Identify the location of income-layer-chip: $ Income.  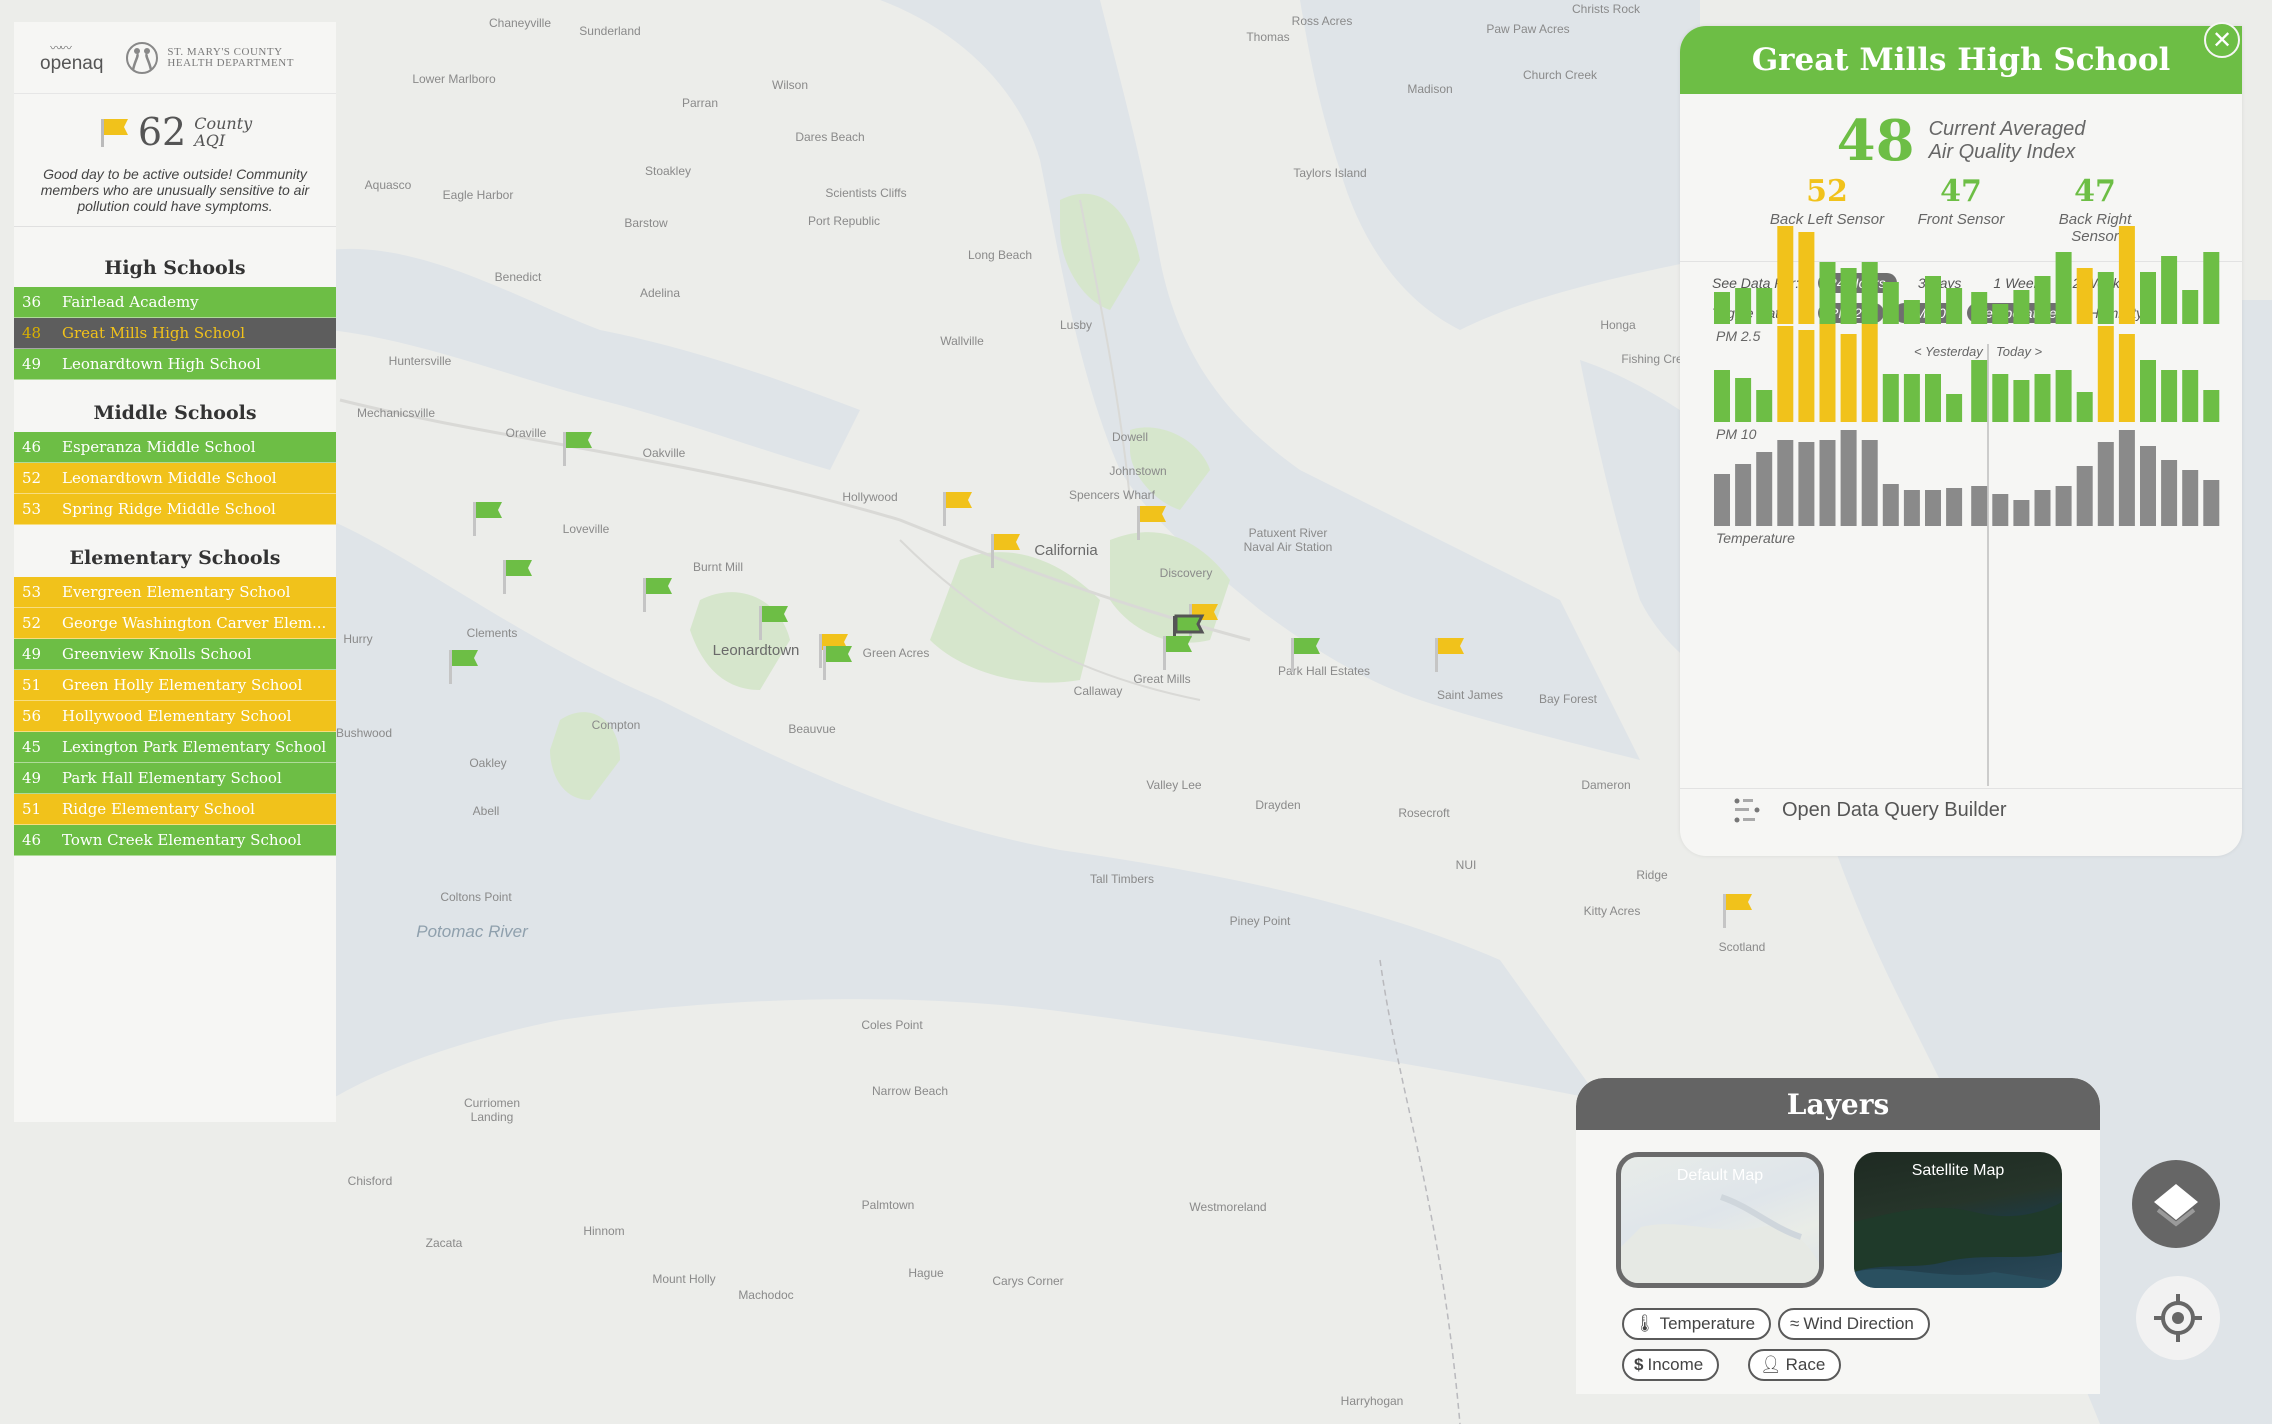
(1671, 1365).